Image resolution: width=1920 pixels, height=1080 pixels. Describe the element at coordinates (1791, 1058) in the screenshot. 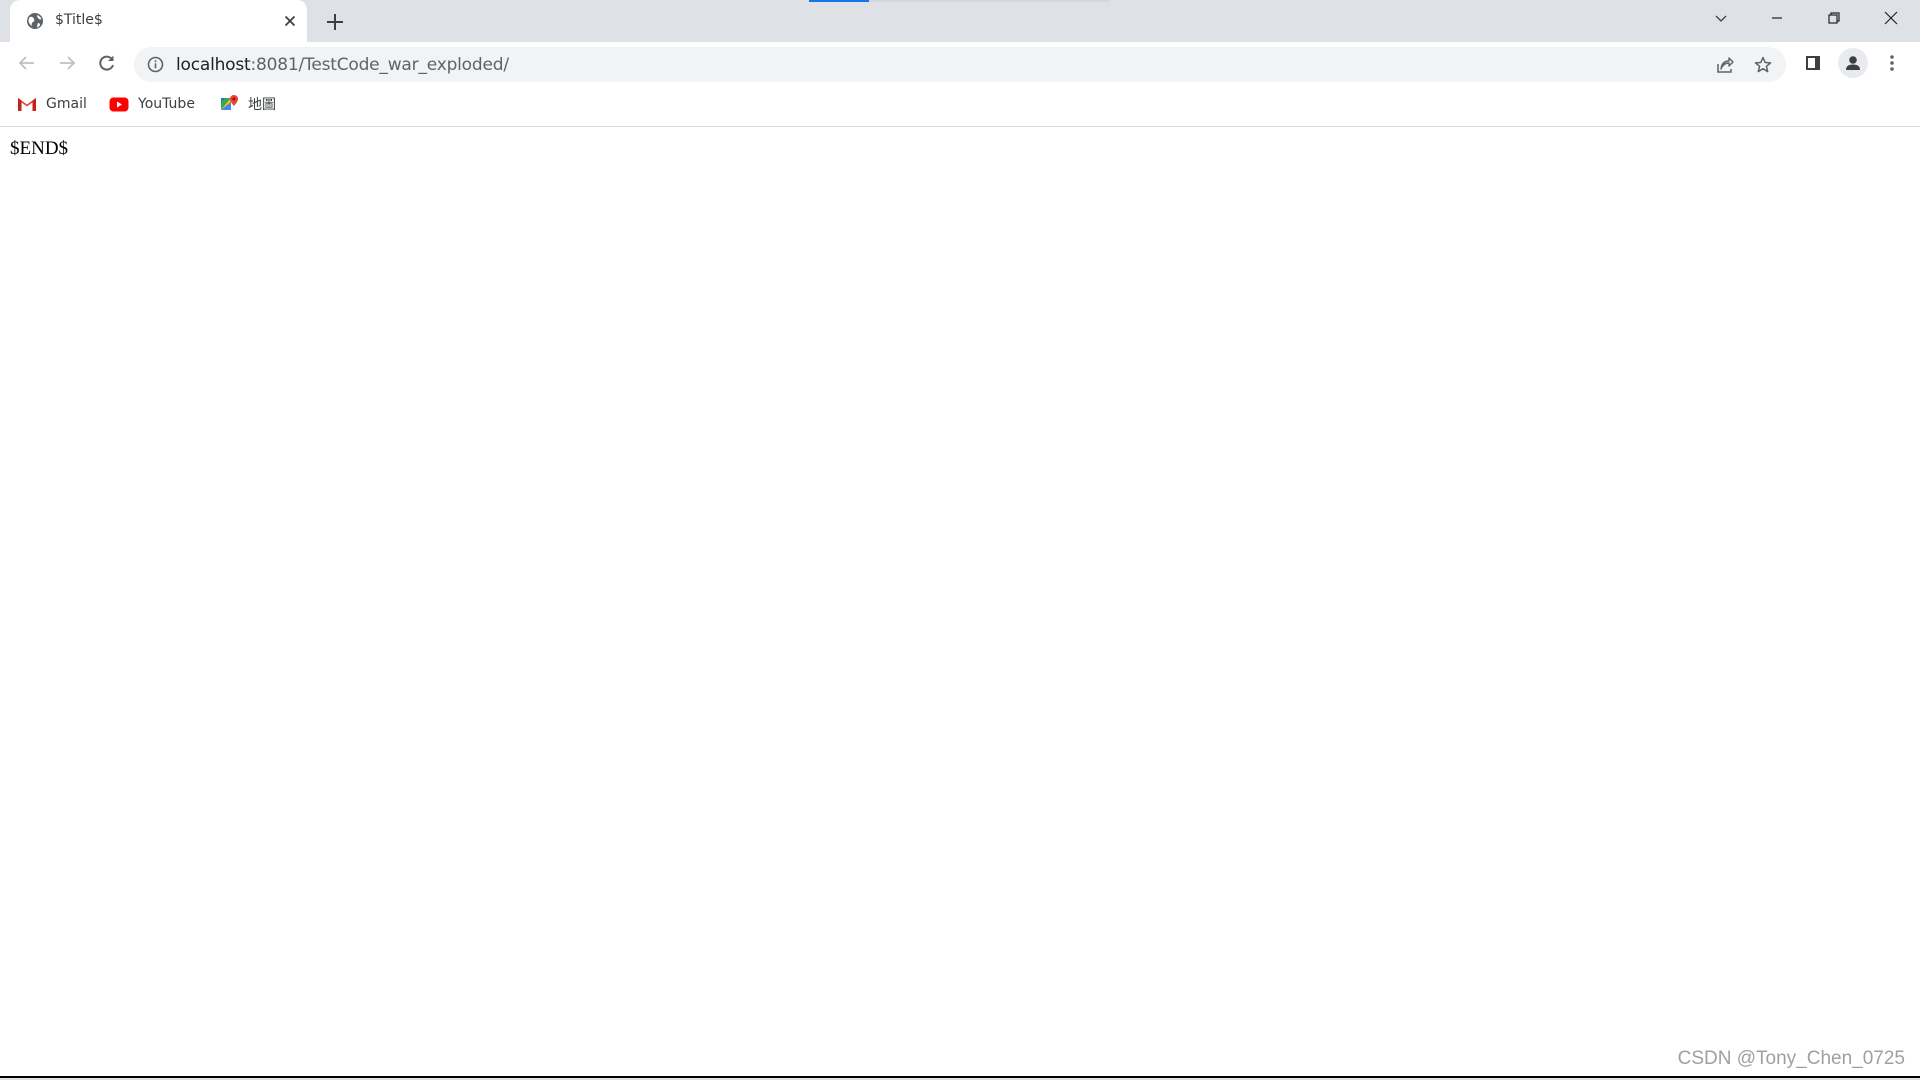

I see `watermark: CSDN @Tony_Chen_0725` at that location.